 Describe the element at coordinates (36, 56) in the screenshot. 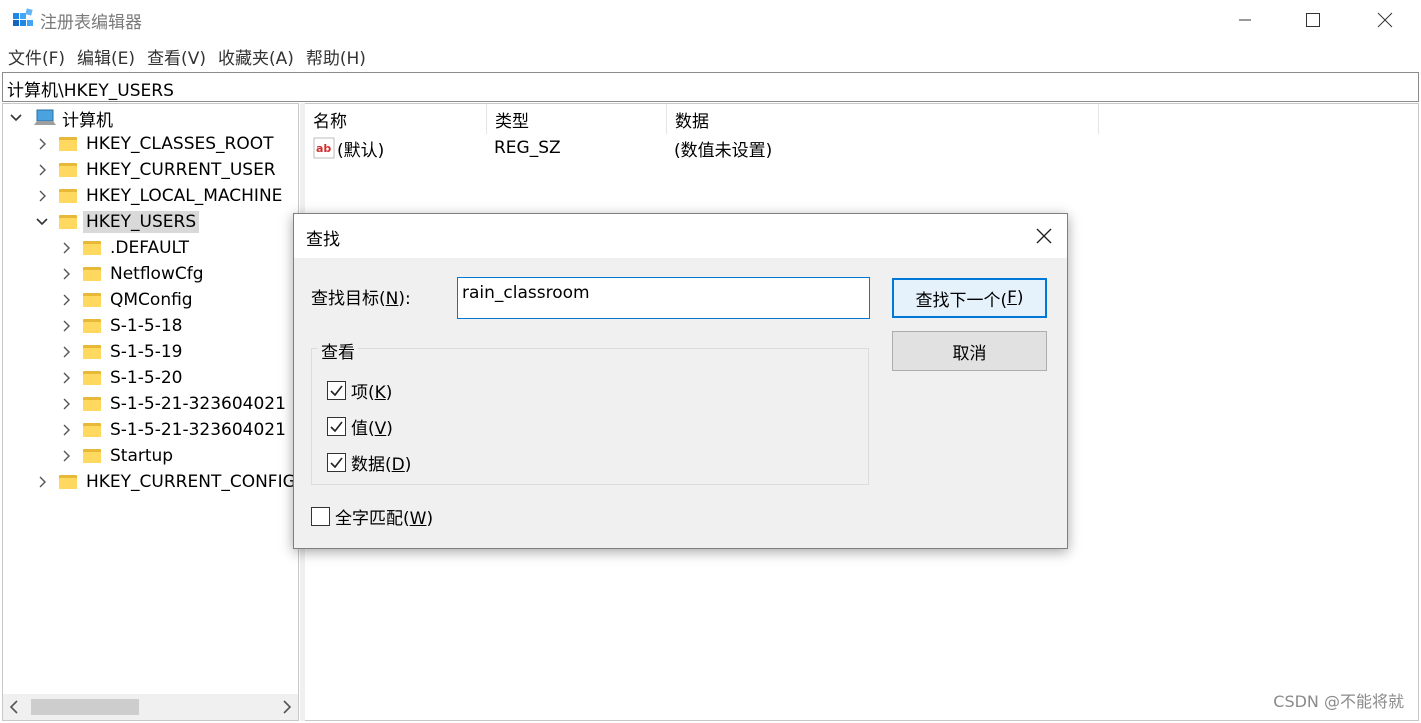

I see `menu-file: 文件(F)` at that location.